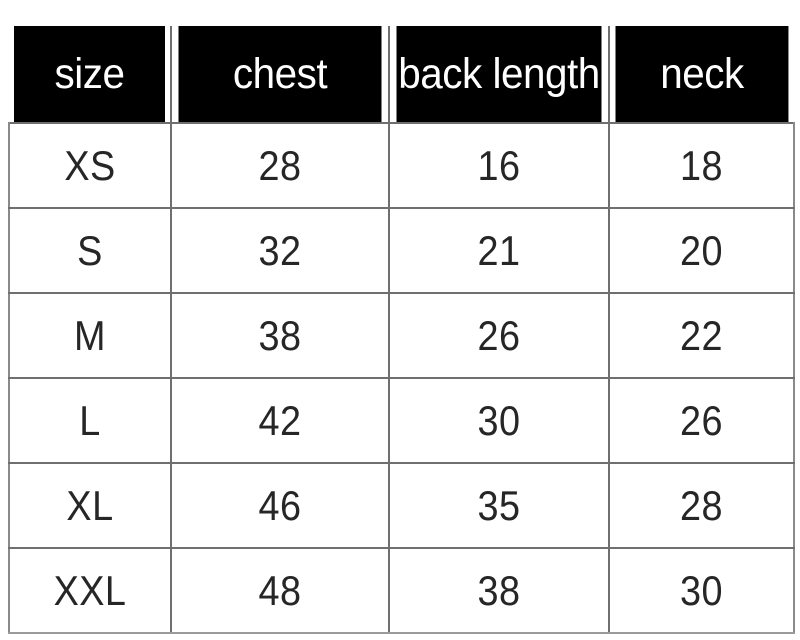 The width and height of the screenshot is (800, 640). I want to click on cell-neck: 22, so click(701, 335).